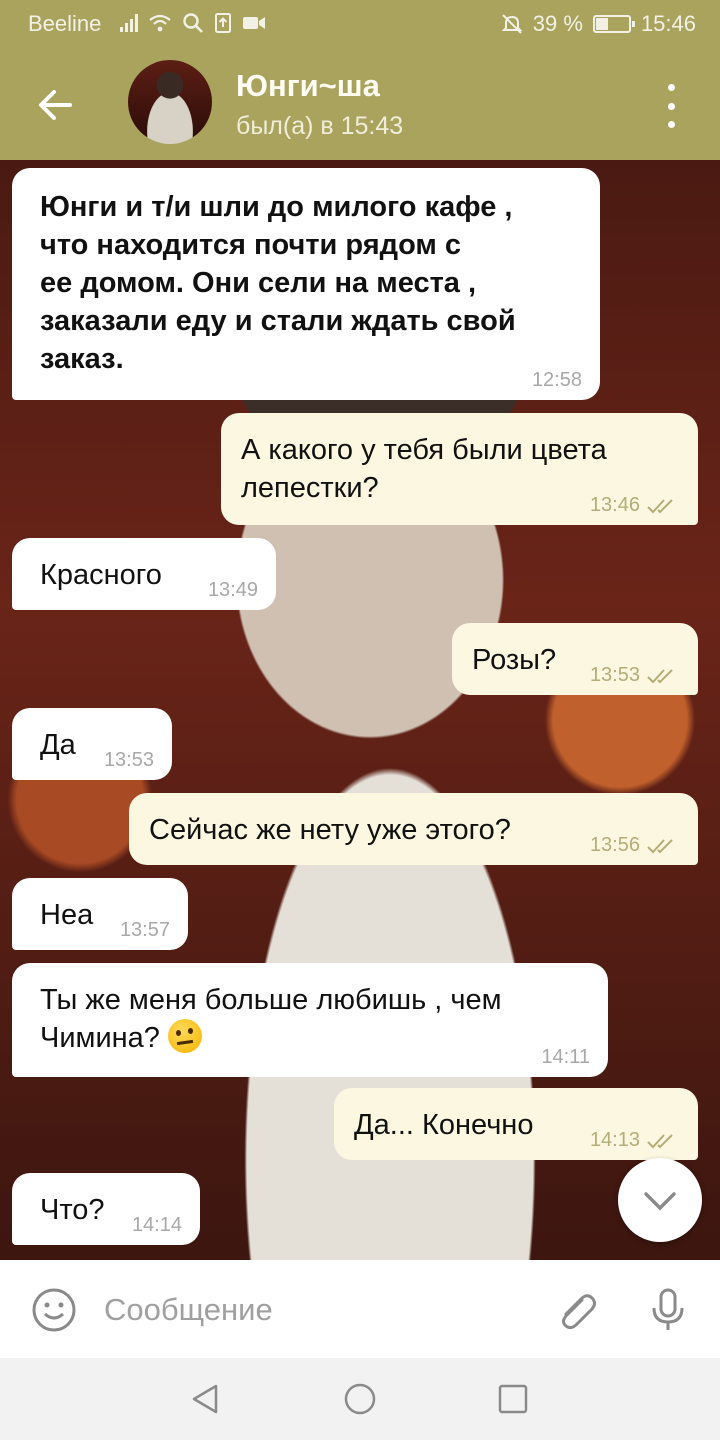 The image size is (720, 1440). I want to click on message-time: 14:11, so click(565, 1057).